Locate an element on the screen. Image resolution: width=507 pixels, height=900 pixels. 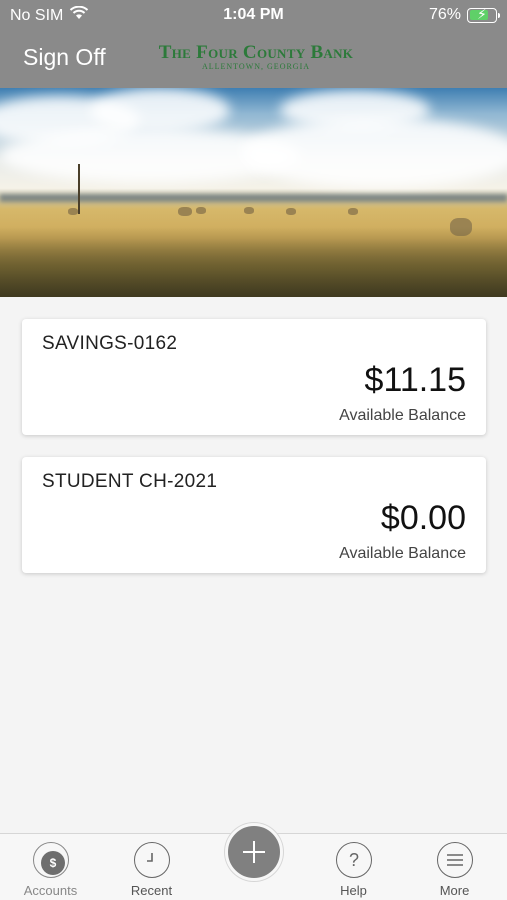
accounts-icon: $ is located at coordinates (51, 860).